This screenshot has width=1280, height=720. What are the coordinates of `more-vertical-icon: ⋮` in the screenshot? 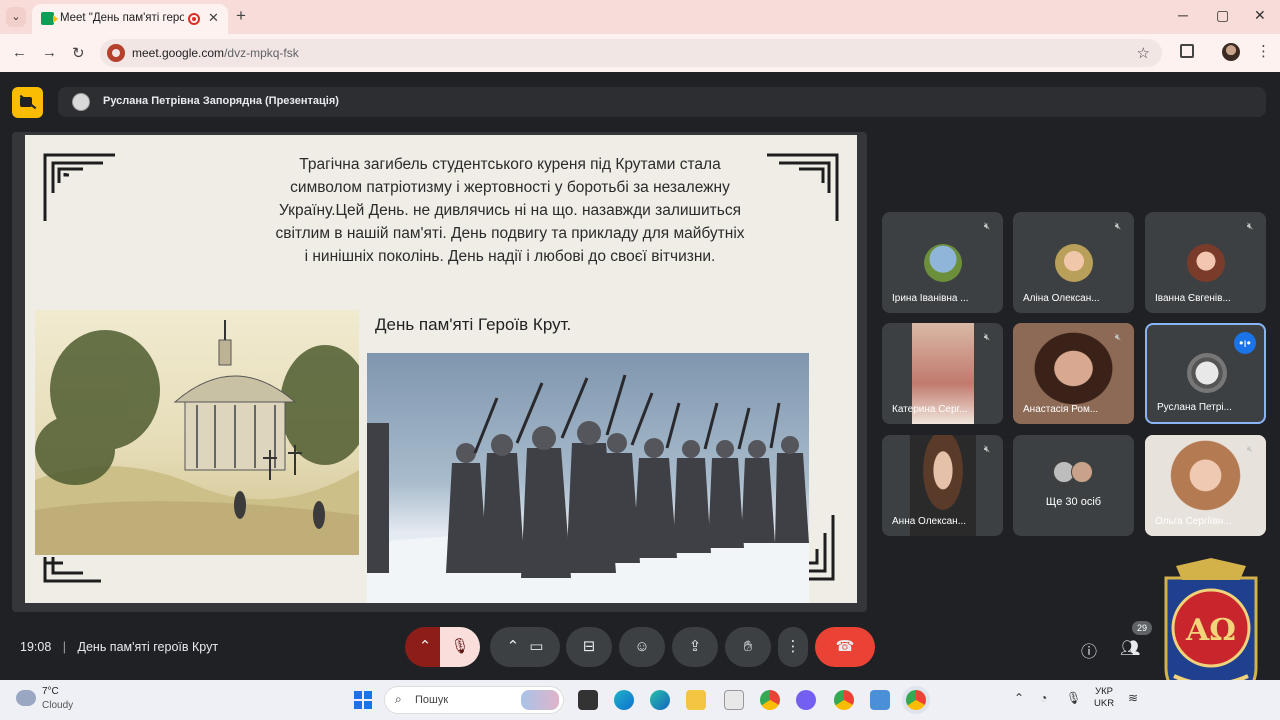 It's located at (793, 646).